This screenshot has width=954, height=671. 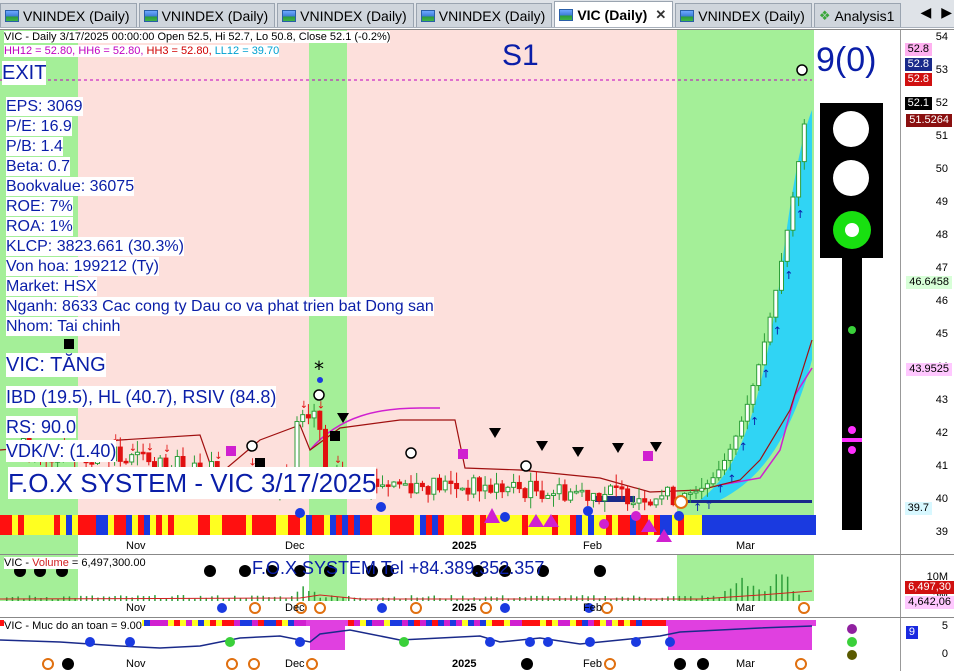 I want to click on scroll-left-icon: ◀, so click(x=925, y=12).